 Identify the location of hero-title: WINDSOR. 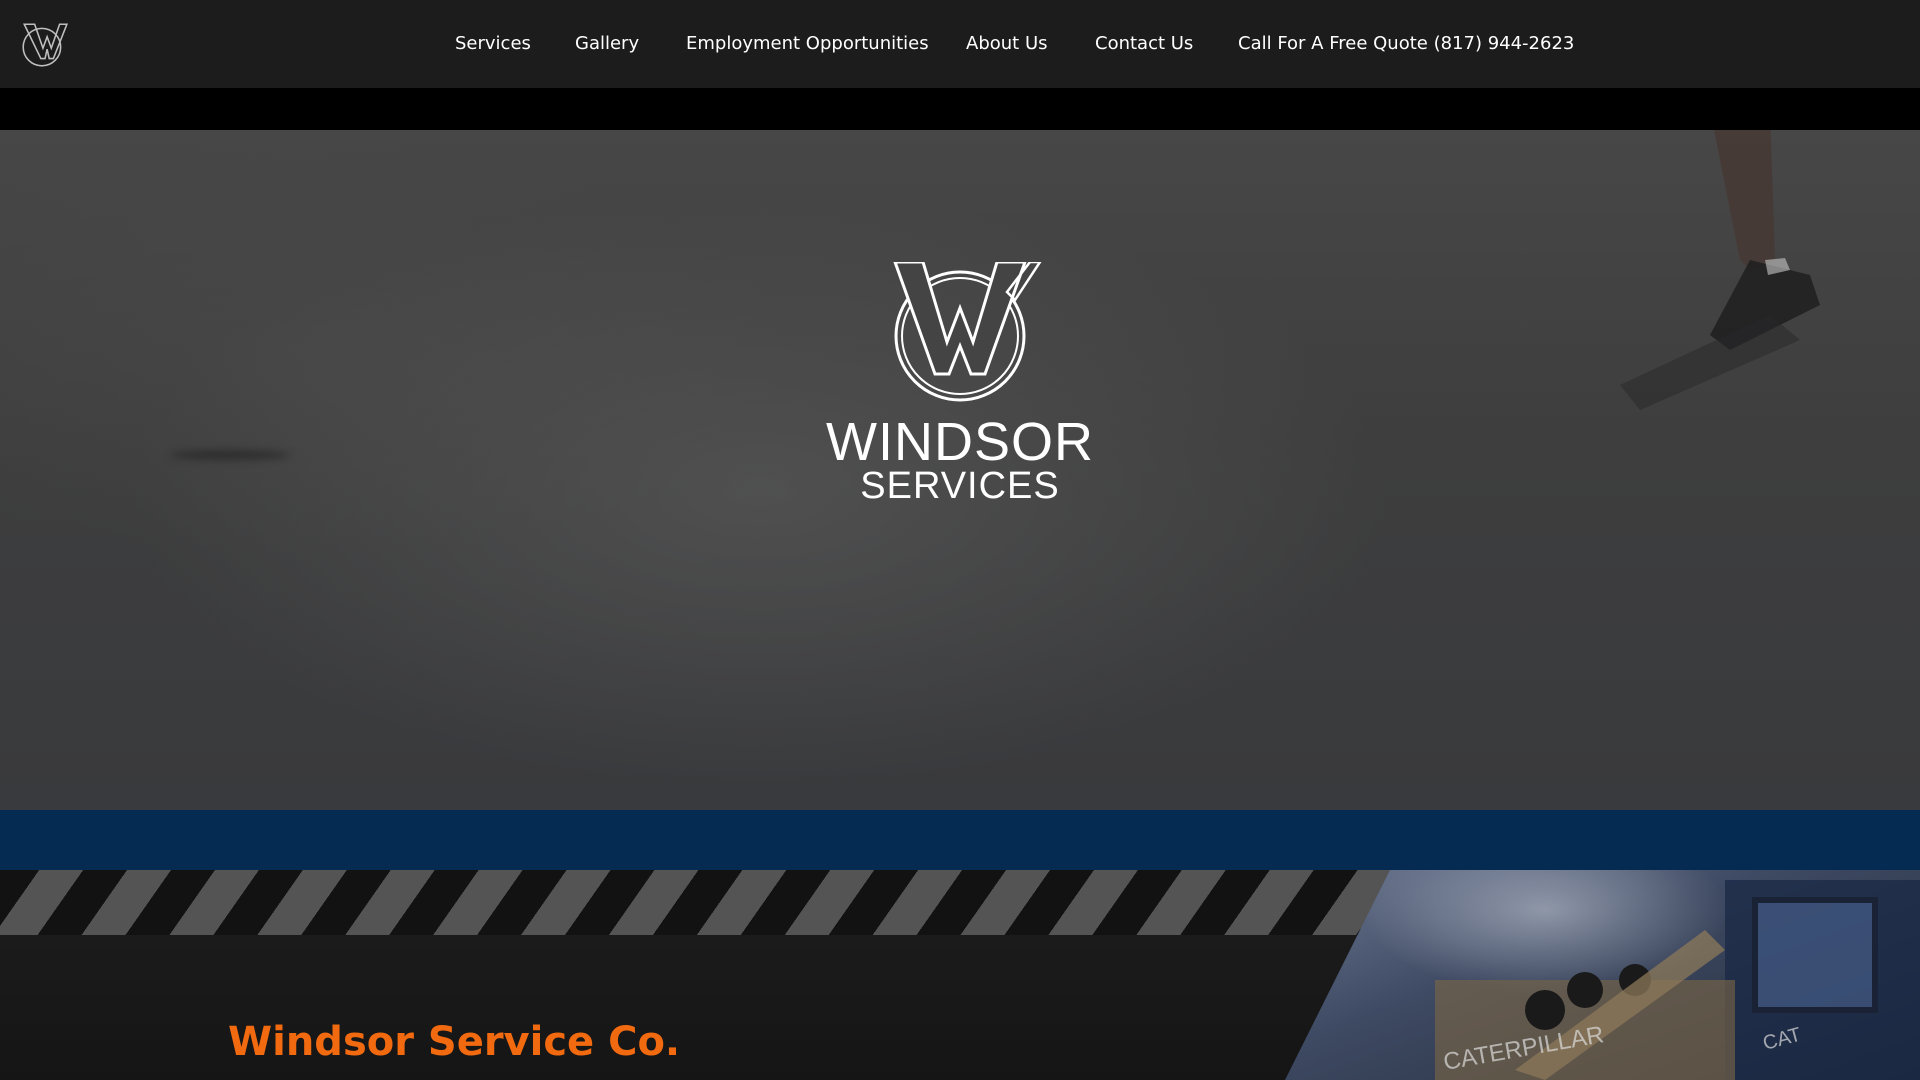
(960, 442).